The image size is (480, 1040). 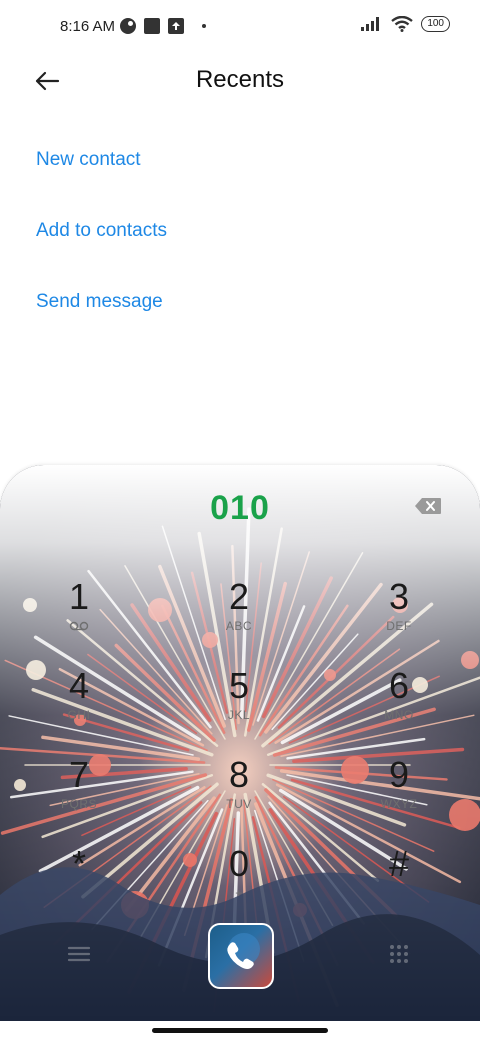 I want to click on upload-icon, so click(x=176, y=26).